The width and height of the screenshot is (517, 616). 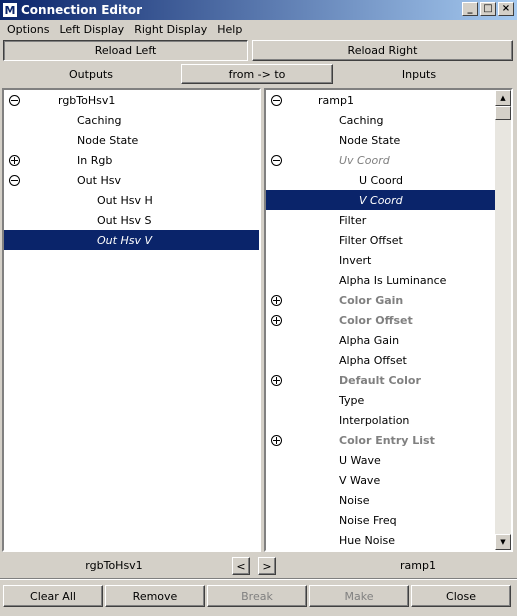 What do you see at coordinates (374, 420) in the screenshot?
I see `input-label: Interpolation` at bounding box center [374, 420].